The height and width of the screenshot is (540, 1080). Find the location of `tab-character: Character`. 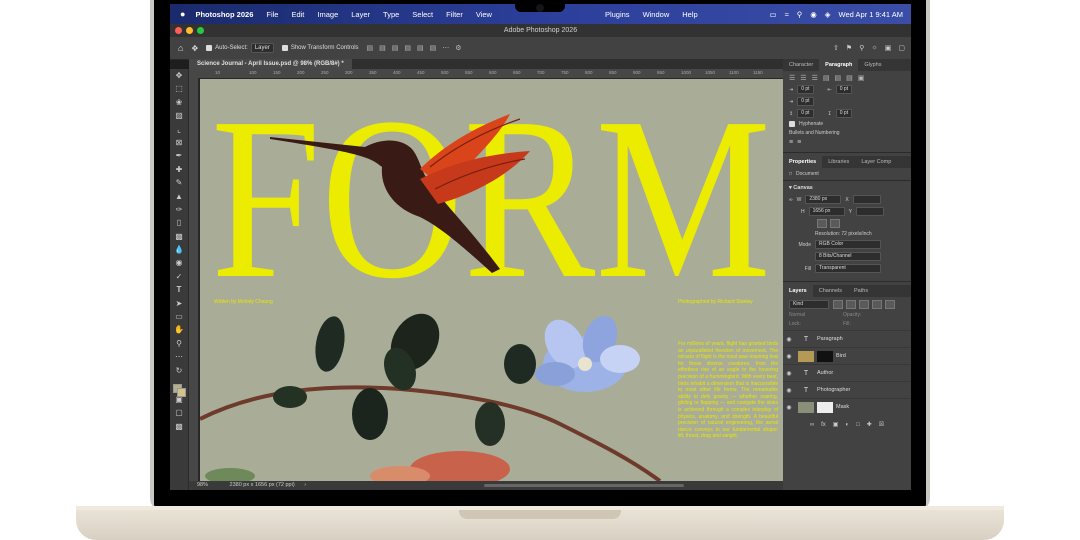

tab-character: Character is located at coordinates (801, 65).